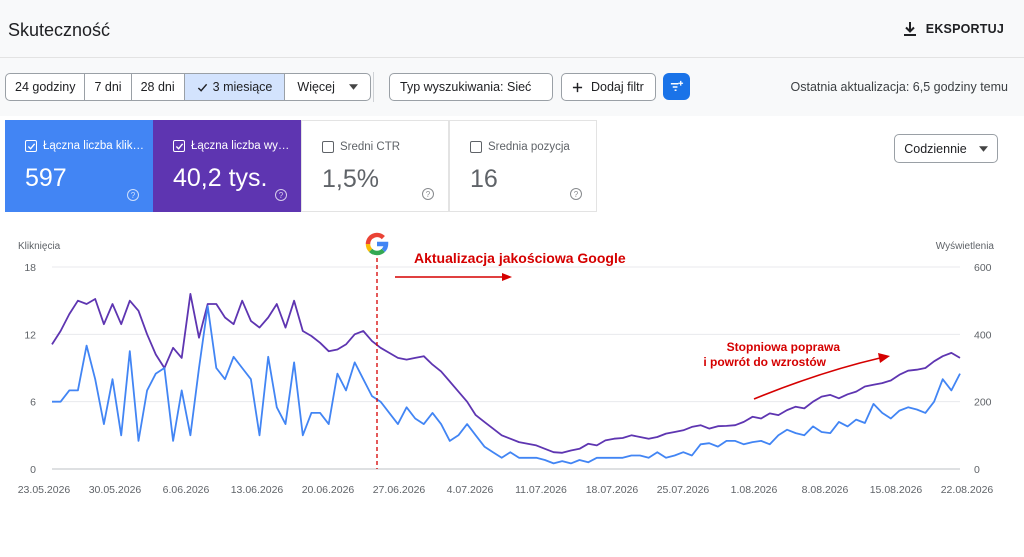 The image size is (1024, 557). I want to click on metric-card-clicks: Łączna liczba klik… 597 ?, so click(79, 166).